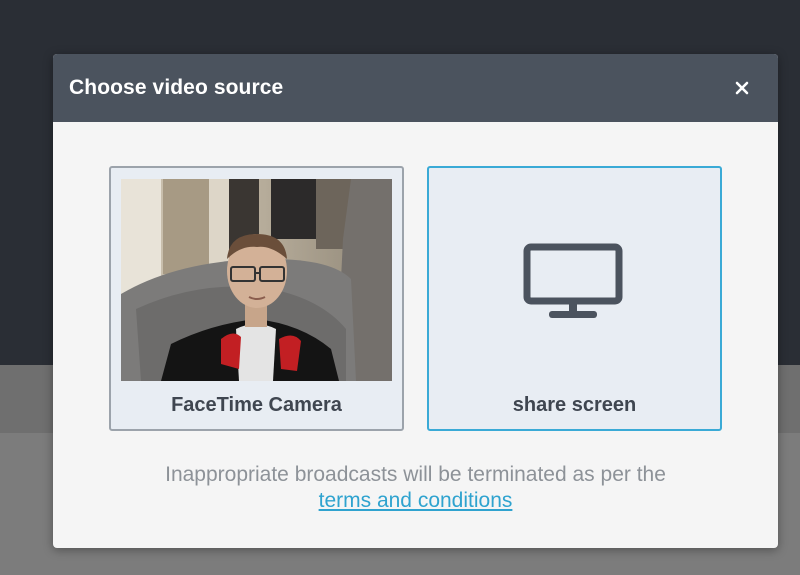 Image resolution: width=800 pixels, height=575 pixels. I want to click on monitor-icon, so click(573, 280).